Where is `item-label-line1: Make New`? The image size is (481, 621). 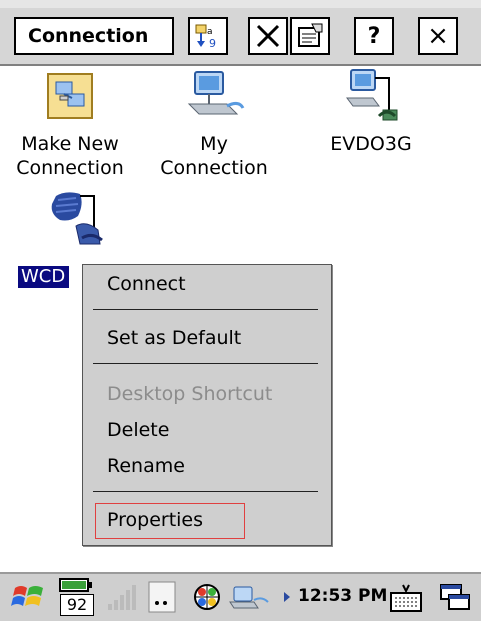
item-label-line1: Make New is located at coordinates (70, 144).